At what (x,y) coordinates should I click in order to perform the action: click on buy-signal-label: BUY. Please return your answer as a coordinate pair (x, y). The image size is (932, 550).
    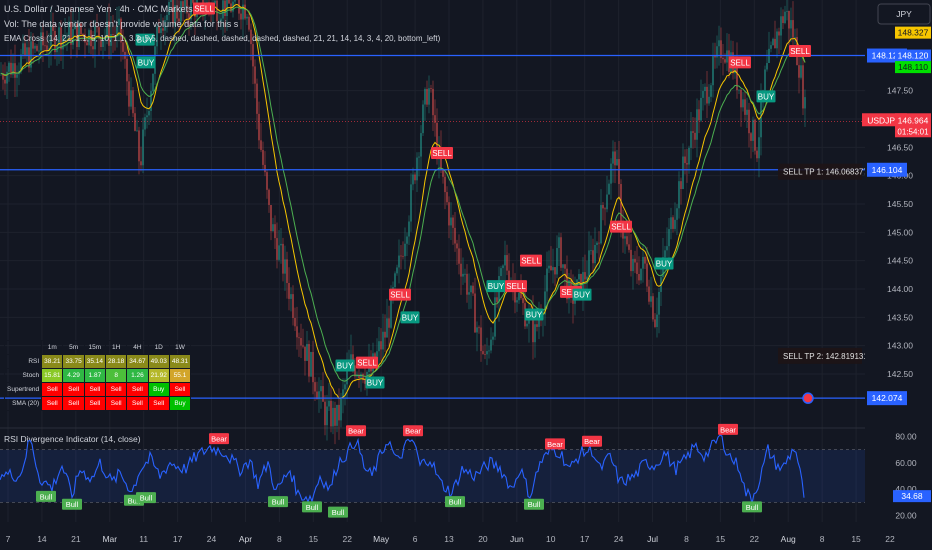
    Looking at the image, I should click on (146, 62).